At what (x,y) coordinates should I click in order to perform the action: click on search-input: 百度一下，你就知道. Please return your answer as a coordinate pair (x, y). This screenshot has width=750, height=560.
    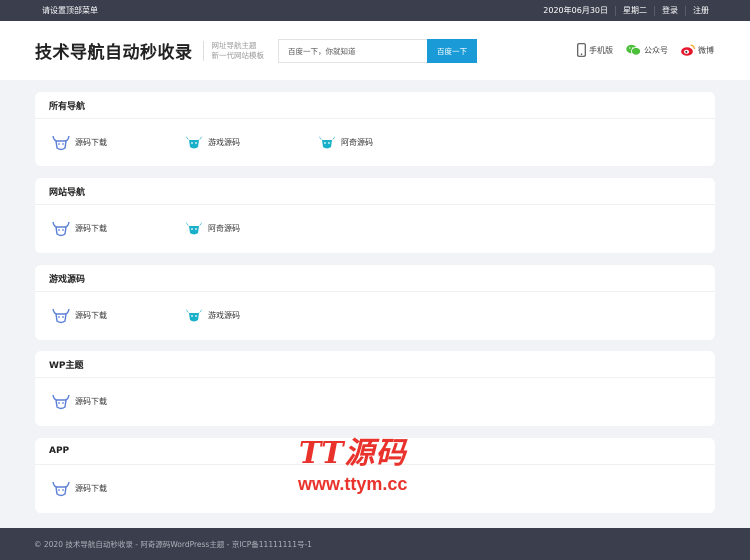
    Looking at the image, I should click on (352, 51).